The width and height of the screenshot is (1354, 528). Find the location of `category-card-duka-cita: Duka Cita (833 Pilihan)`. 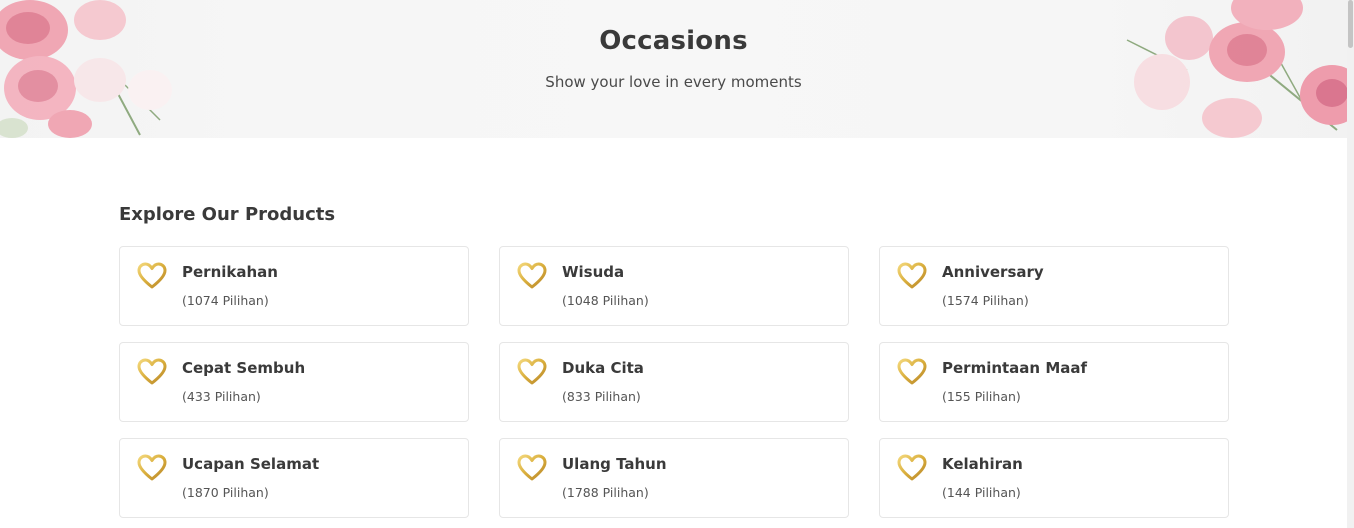

category-card-duka-cita: Duka Cita (833 Pilihan) is located at coordinates (674, 382).